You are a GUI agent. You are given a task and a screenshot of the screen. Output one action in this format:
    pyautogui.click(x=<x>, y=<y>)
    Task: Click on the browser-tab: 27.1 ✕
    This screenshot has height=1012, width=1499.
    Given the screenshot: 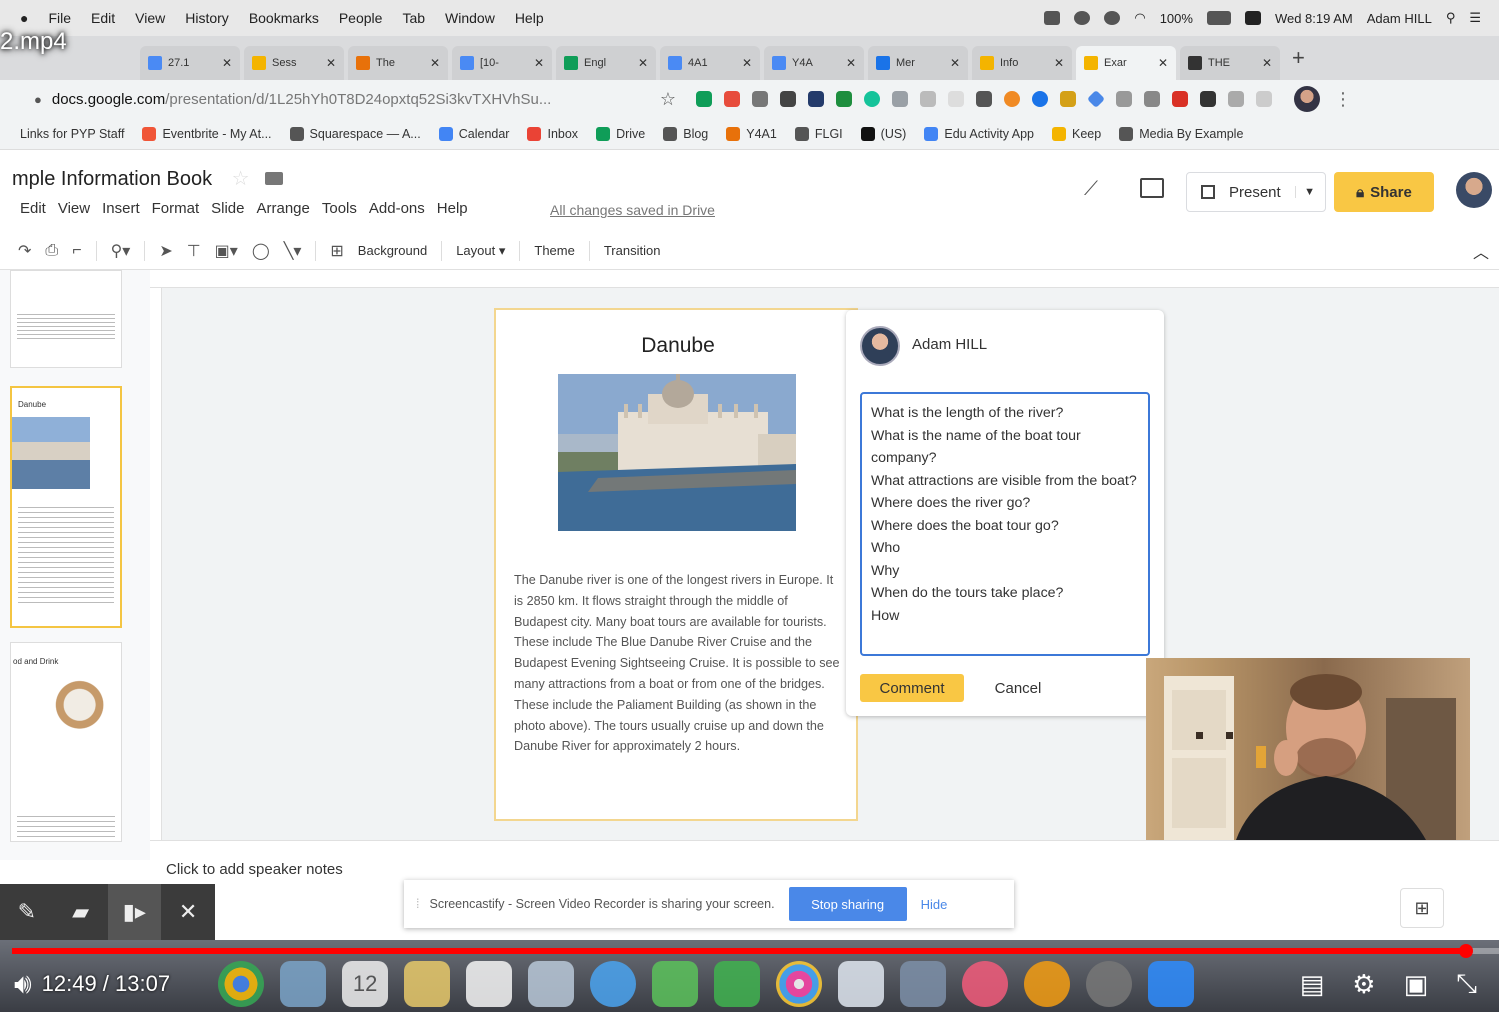 What is the action you would take?
    pyautogui.click(x=190, y=63)
    